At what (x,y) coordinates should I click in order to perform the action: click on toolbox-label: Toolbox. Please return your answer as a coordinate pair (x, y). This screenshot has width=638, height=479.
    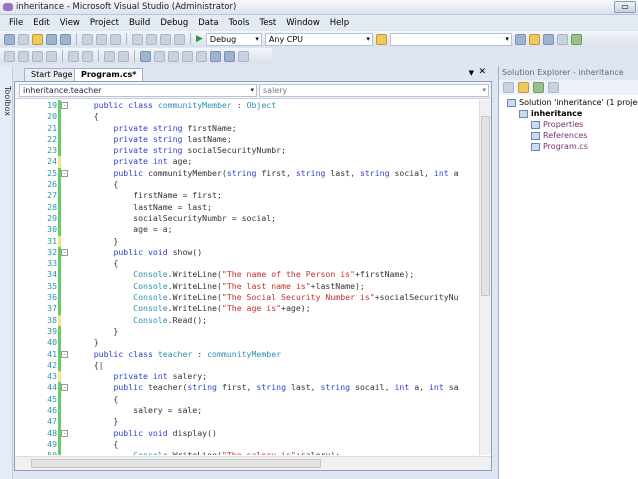
    Looking at the image, I should click on (6, 101).